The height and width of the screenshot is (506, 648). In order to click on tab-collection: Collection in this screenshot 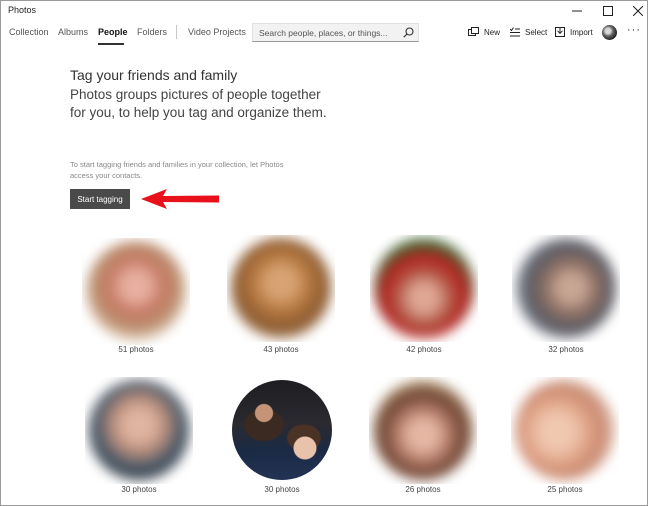, I will do `click(29, 32)`.